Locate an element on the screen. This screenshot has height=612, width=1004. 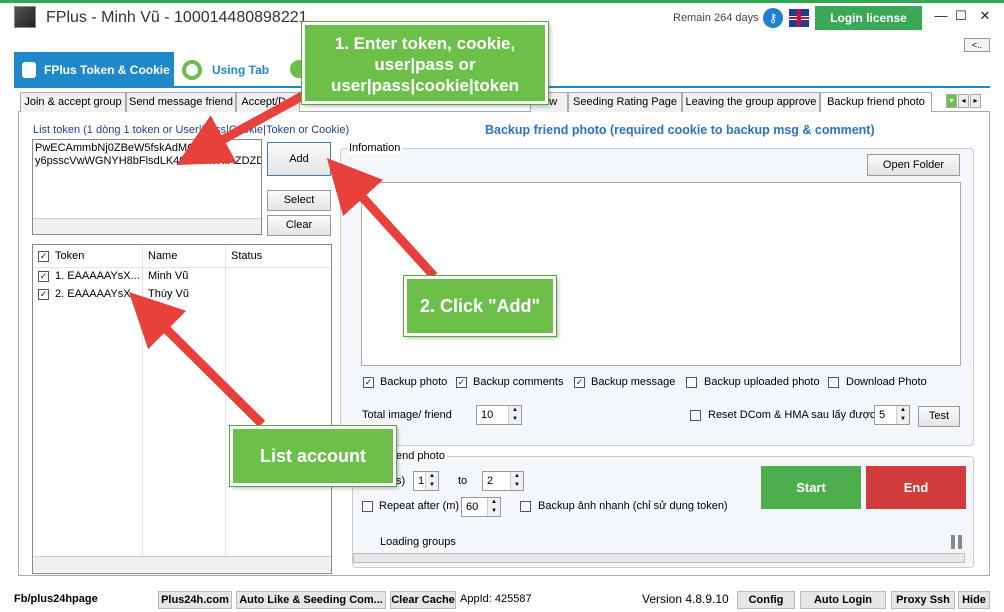
progress-bar is located at coordinates (659, 558).